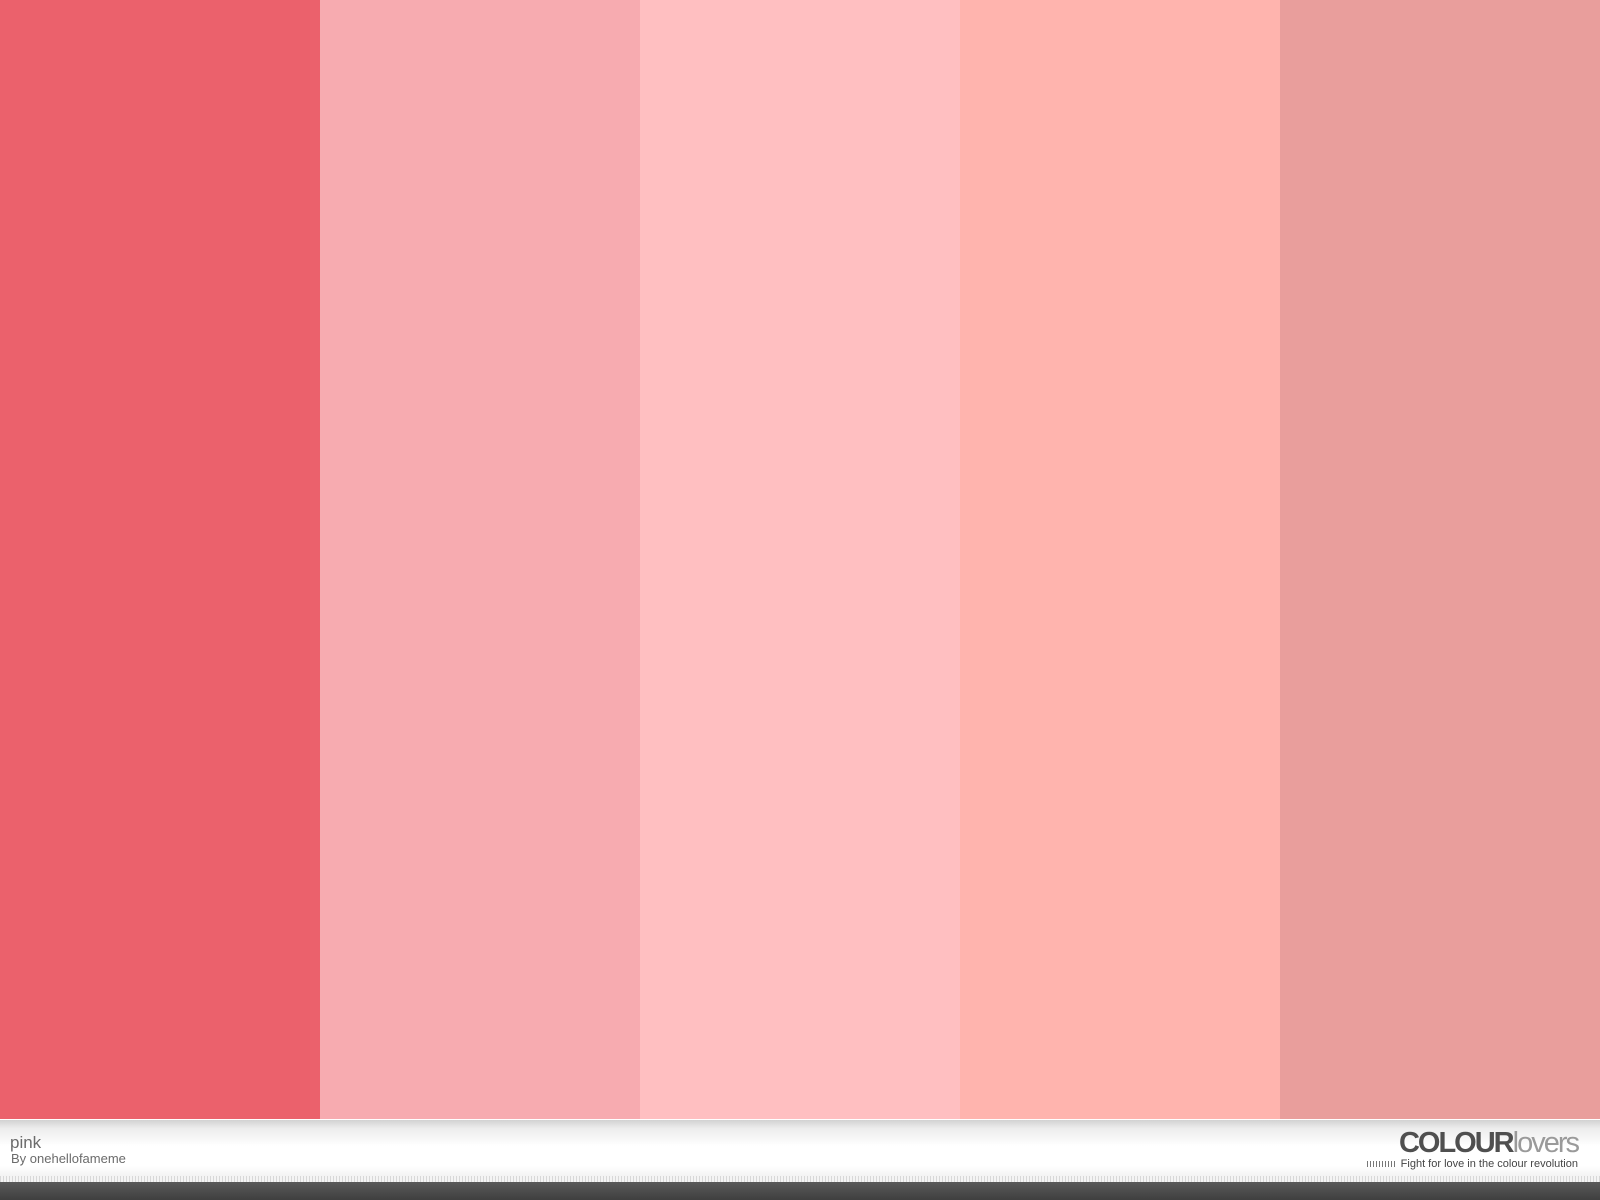 The image size is (1600, 1200). I want to click on logo-light-text: lovers, so click(1546, 1143).